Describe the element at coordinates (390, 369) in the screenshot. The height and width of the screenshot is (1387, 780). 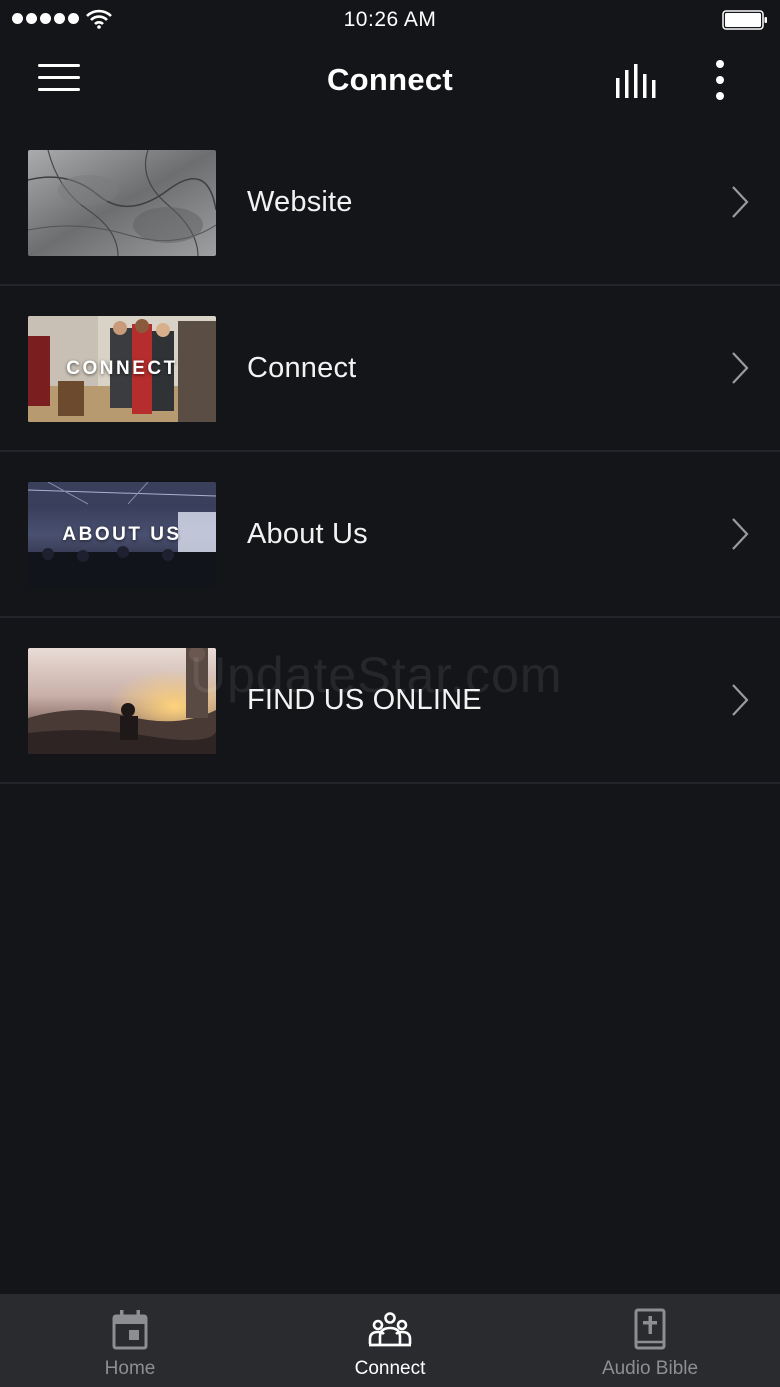
I see `list-item-connect: CONNECT Connect` at that location.